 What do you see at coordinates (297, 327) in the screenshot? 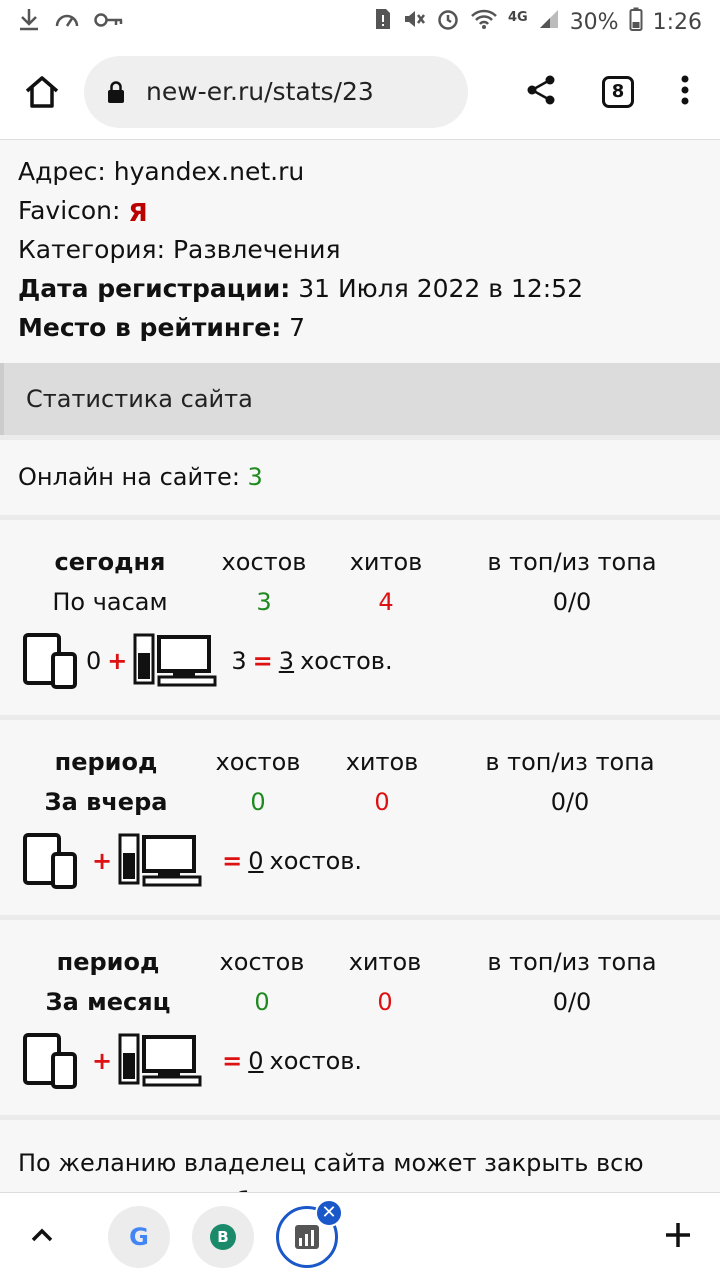
I see `rank-value: 7` at bounding box center [297, 327].